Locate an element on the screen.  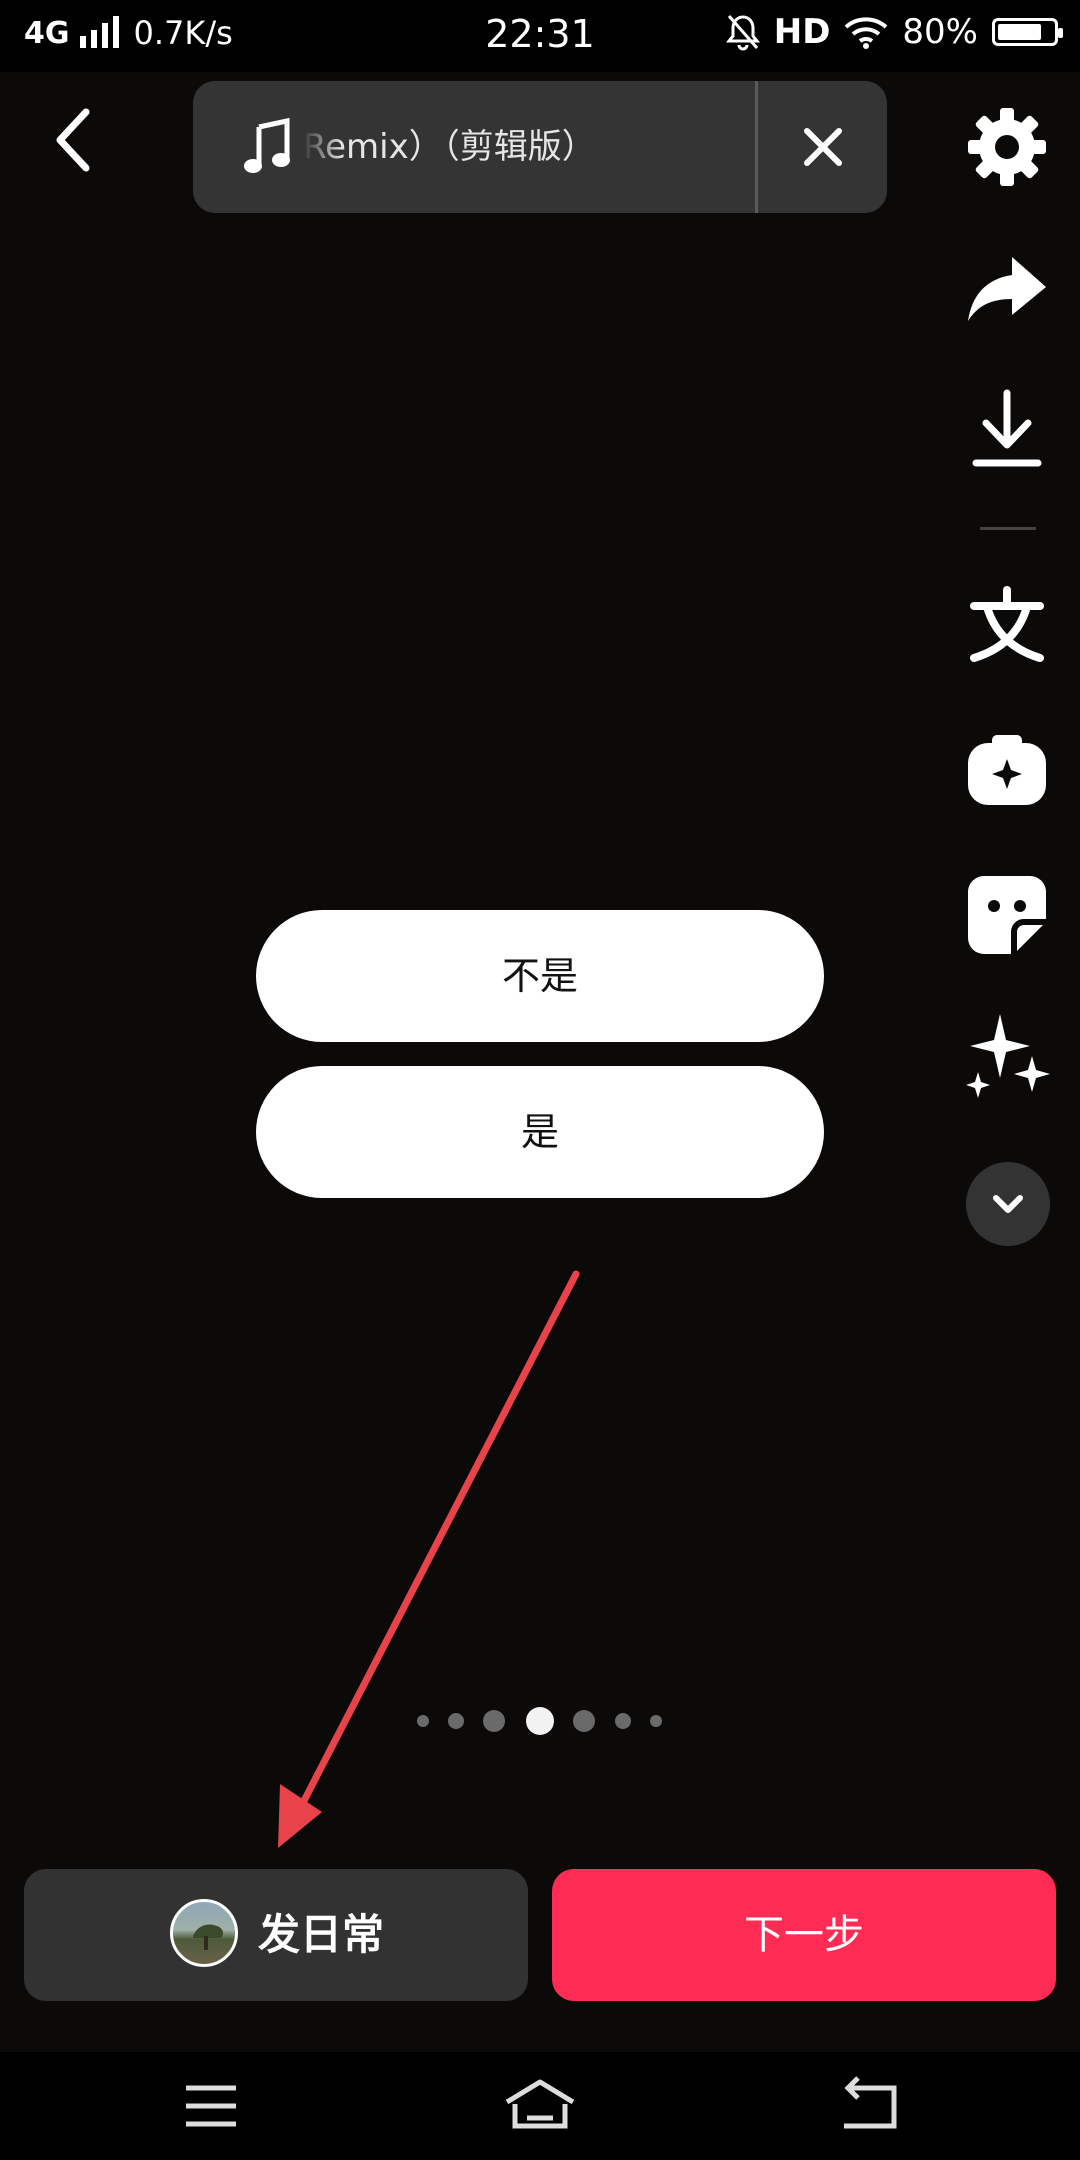
camera-plus-icon is located at coordinates (1007, 772).